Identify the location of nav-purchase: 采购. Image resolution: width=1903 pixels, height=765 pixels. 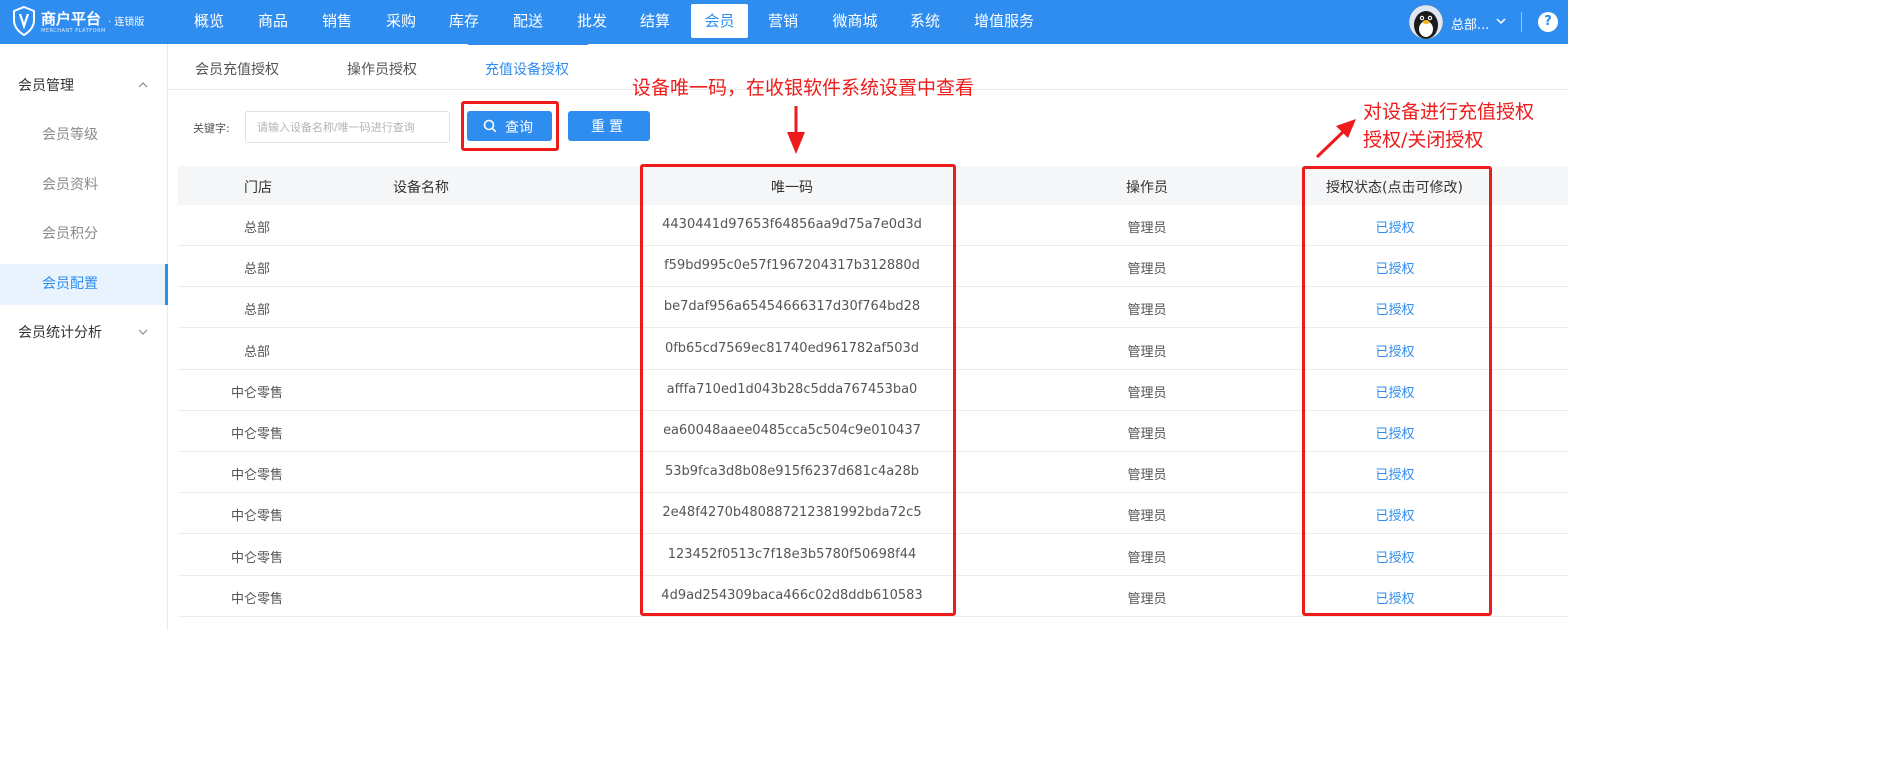
(401, 21).